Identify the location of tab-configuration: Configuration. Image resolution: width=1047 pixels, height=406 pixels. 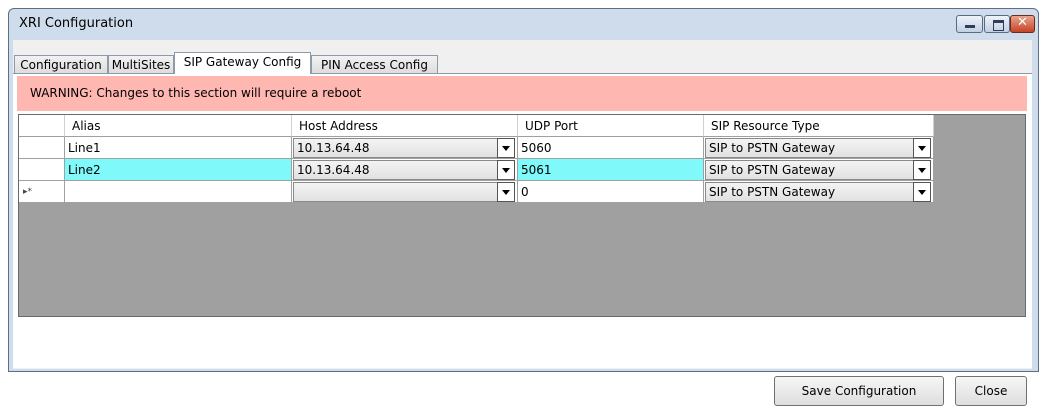
(61, 64).